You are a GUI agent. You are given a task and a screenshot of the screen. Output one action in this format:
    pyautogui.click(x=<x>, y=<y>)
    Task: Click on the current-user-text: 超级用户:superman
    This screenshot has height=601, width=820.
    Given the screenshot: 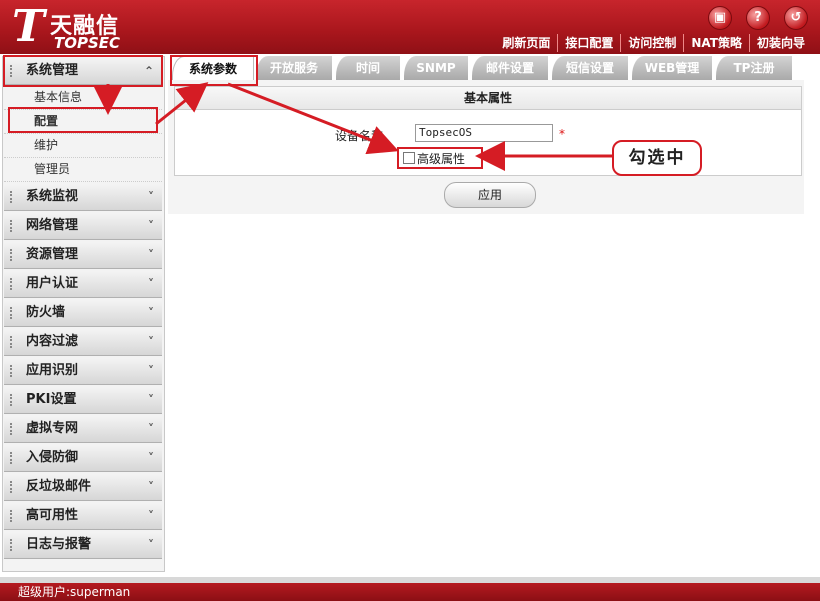 What is the action you would take?
    pyautogui.click(x=74, y=592)
    